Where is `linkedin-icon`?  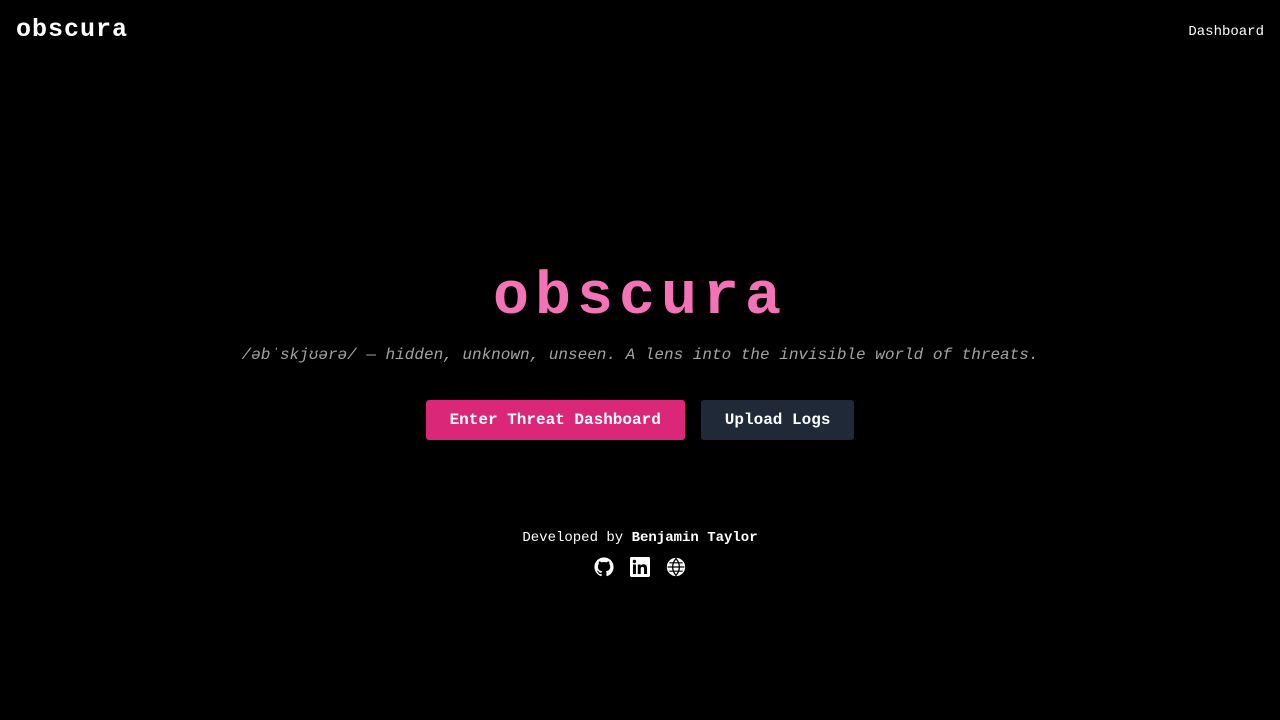 linkedin-icon is located at coordinates (640, 567).